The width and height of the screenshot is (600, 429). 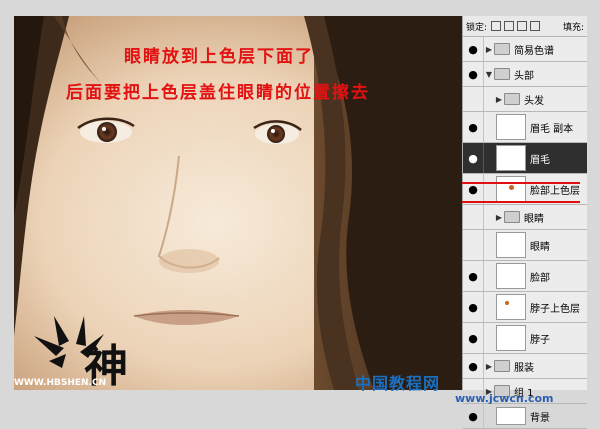 I want to click on layer-name: 头部, so click(x=524, y=76).